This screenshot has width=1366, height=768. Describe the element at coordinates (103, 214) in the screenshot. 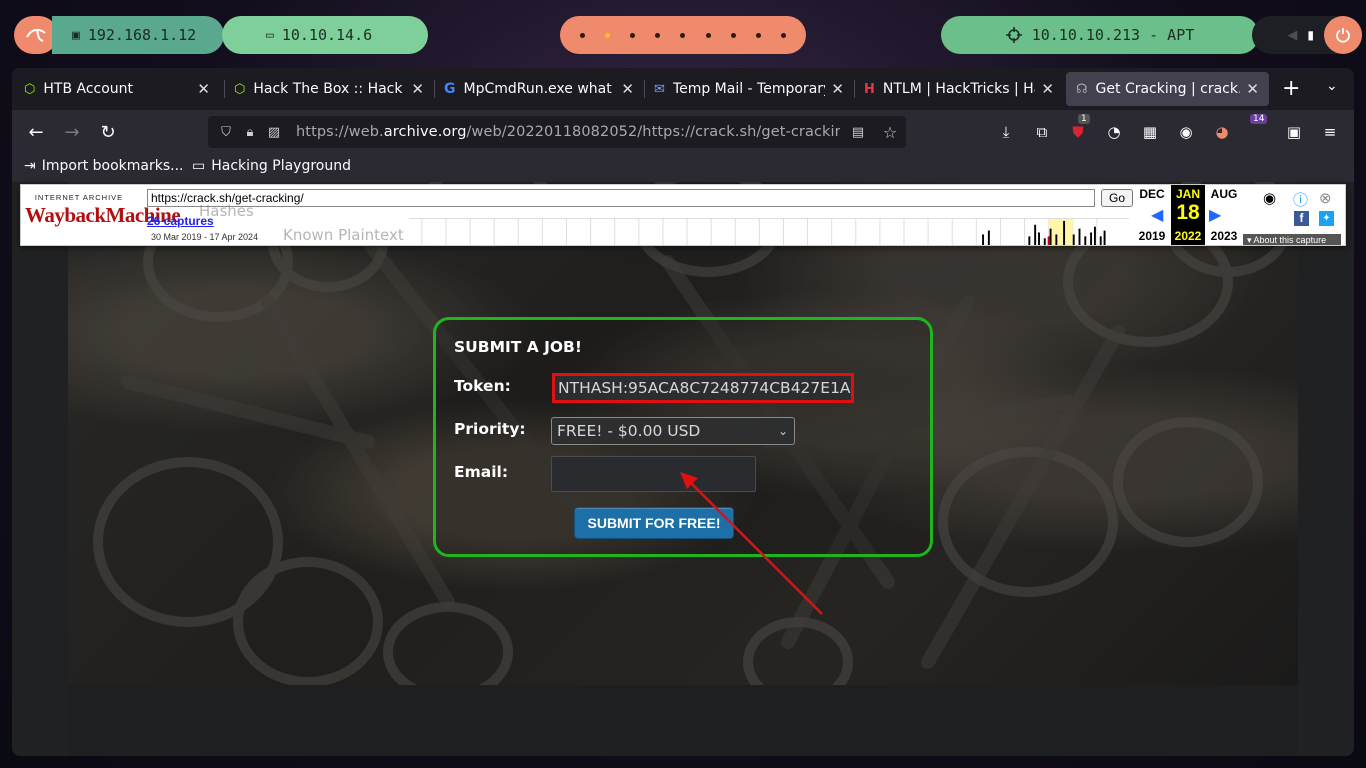

I see `wayback-logo: INTERNET ARCHIVE WaybackMachine` at that location.